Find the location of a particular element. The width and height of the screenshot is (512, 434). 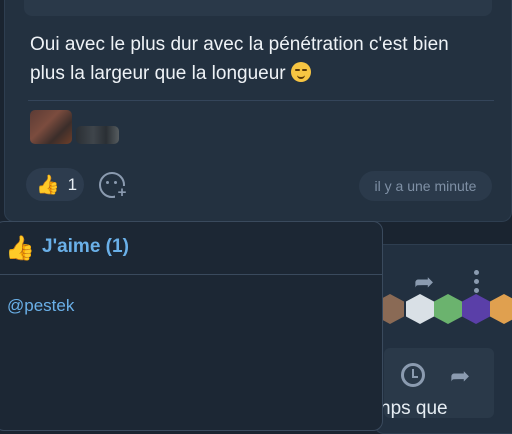

liker-username-link: @pestek is located at coordinates (40, 306).